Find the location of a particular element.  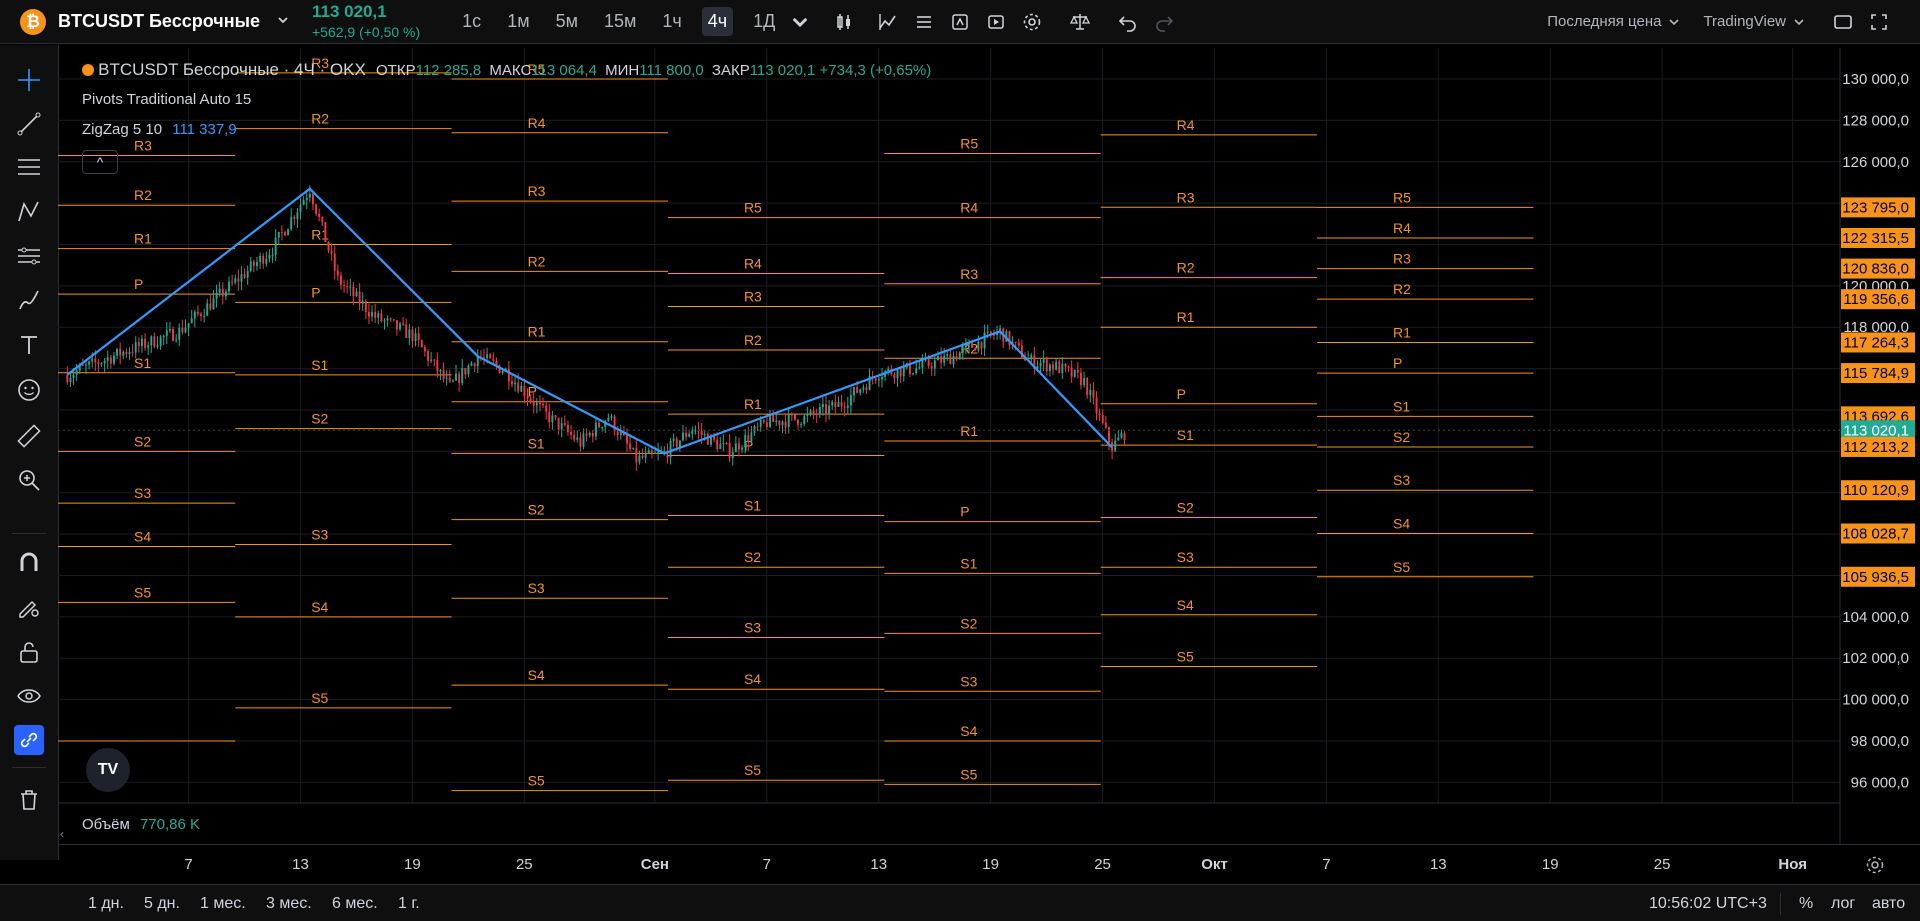

price-badge-label: 120 836,0 is located at coordinates (1875, 269).